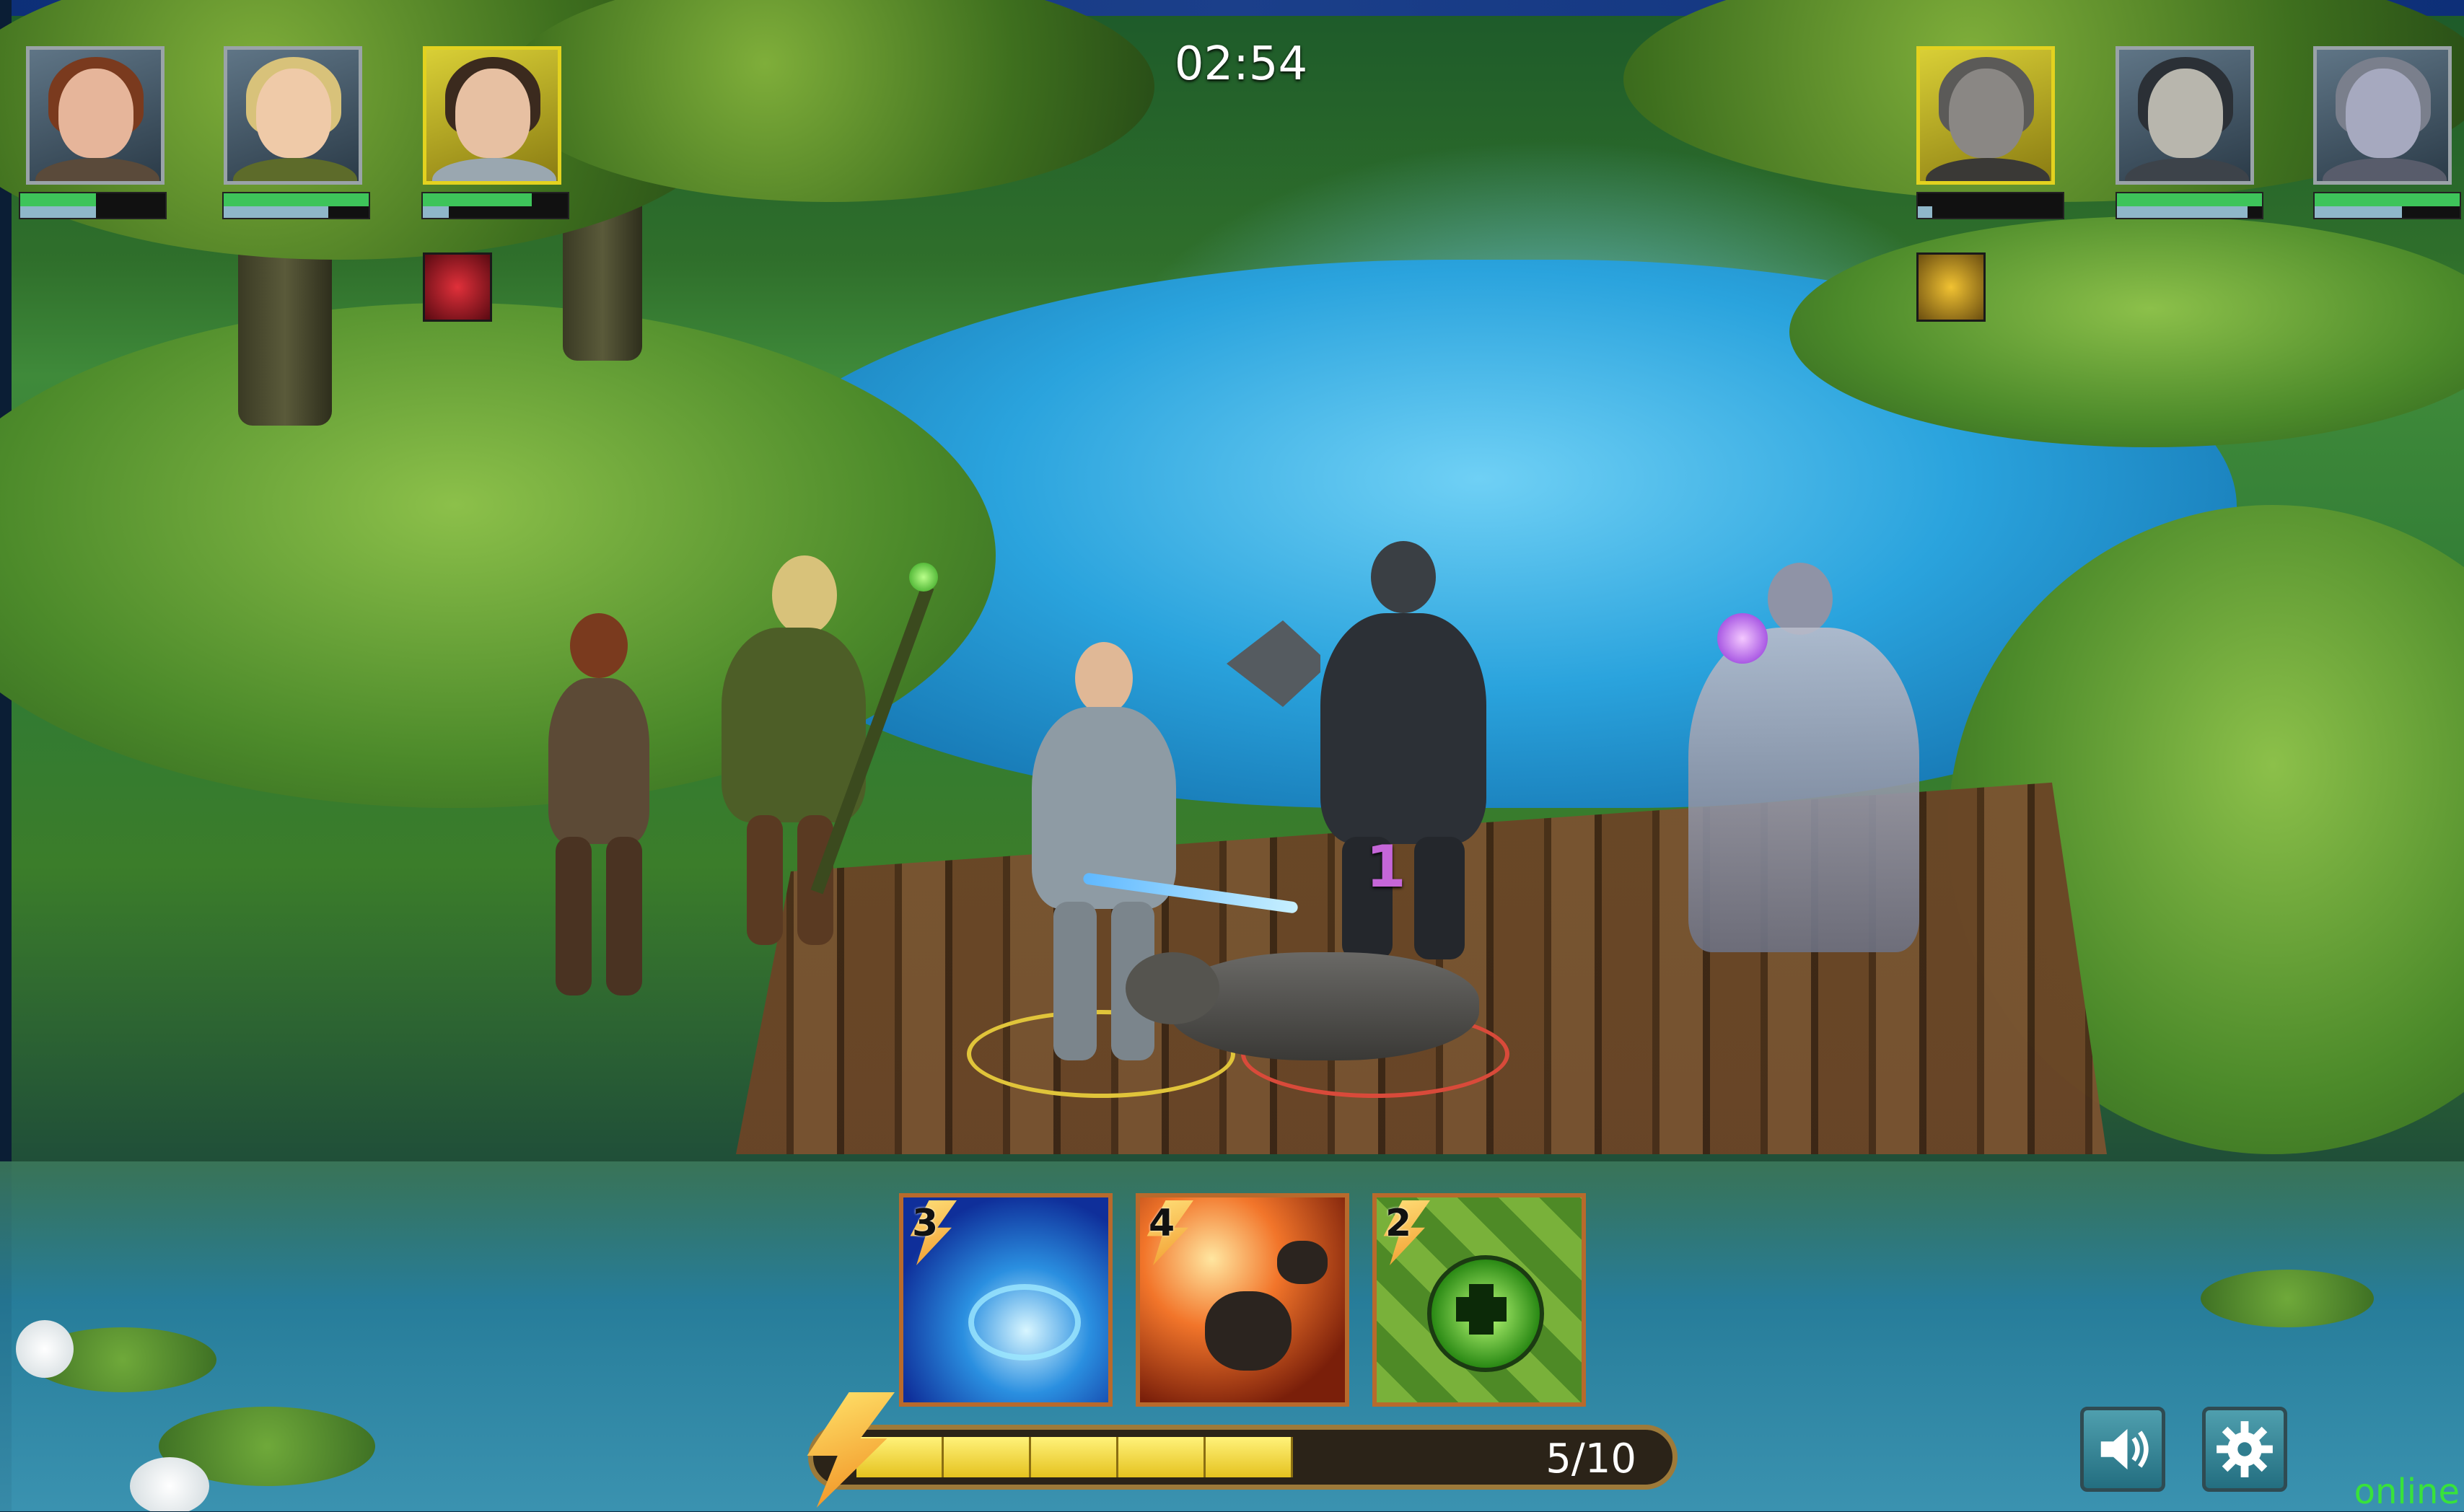 This screenshot has width=2464, height=1512. I want to click on skill-cost: 3, so click(925, 1224).